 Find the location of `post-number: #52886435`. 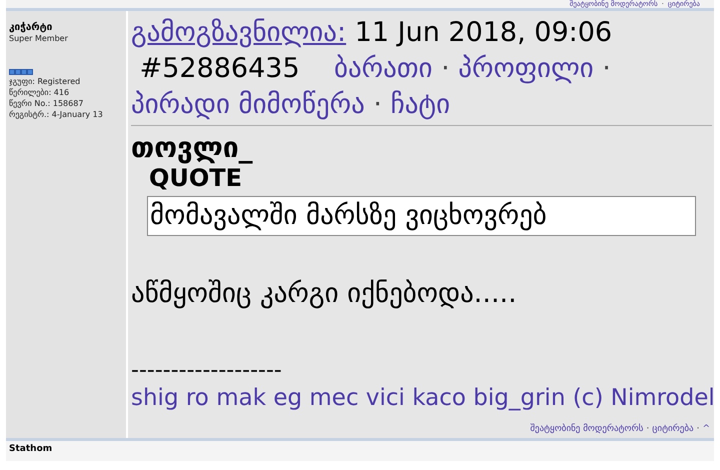

post-number: #52886435 is located at coordinates (220, 68).